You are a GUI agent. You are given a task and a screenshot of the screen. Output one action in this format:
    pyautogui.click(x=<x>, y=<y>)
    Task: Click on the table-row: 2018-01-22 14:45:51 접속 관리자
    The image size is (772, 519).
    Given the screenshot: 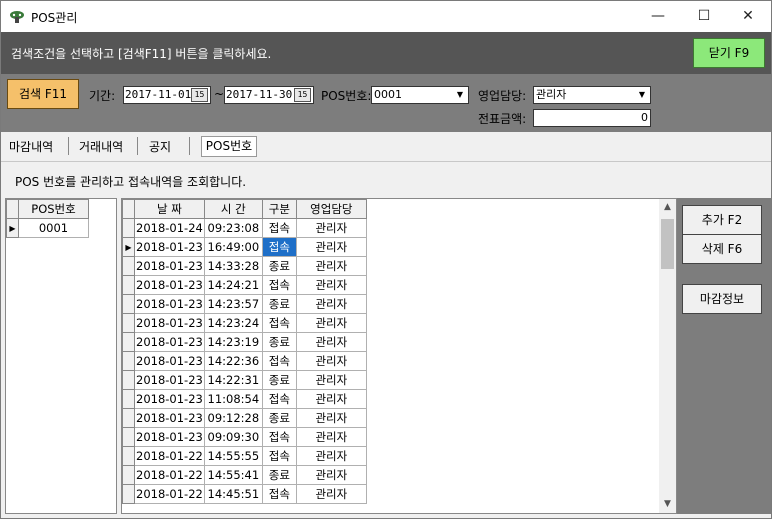 What is the action you would take?
    pyautogui.click(x=244, y=494)
    